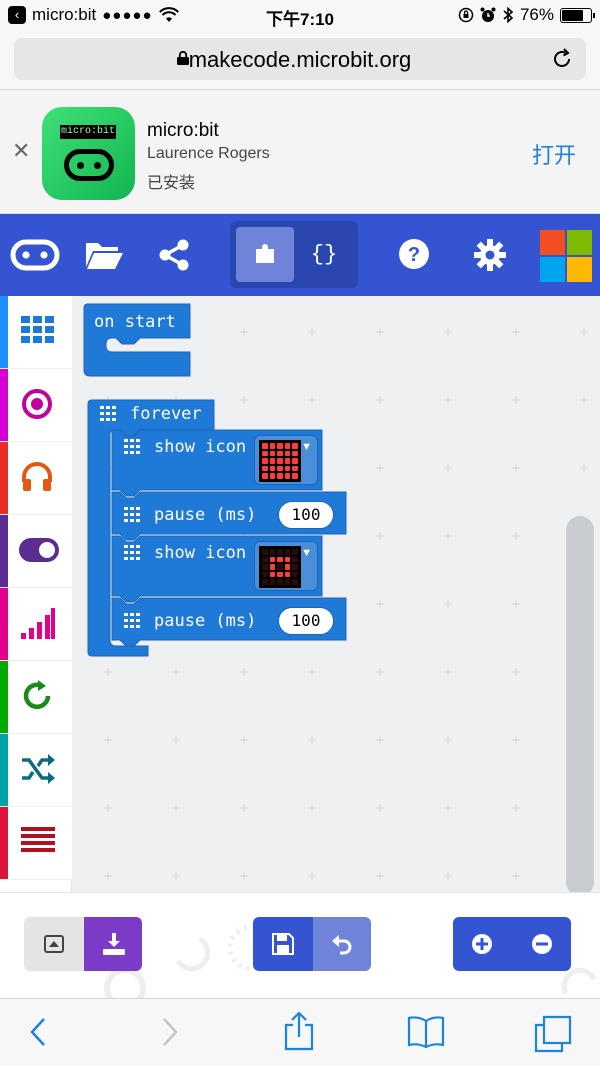  I want to click on status-bar: ‹ micro:bit ●●●●● 下午7:10 76%, so click(300, 16).